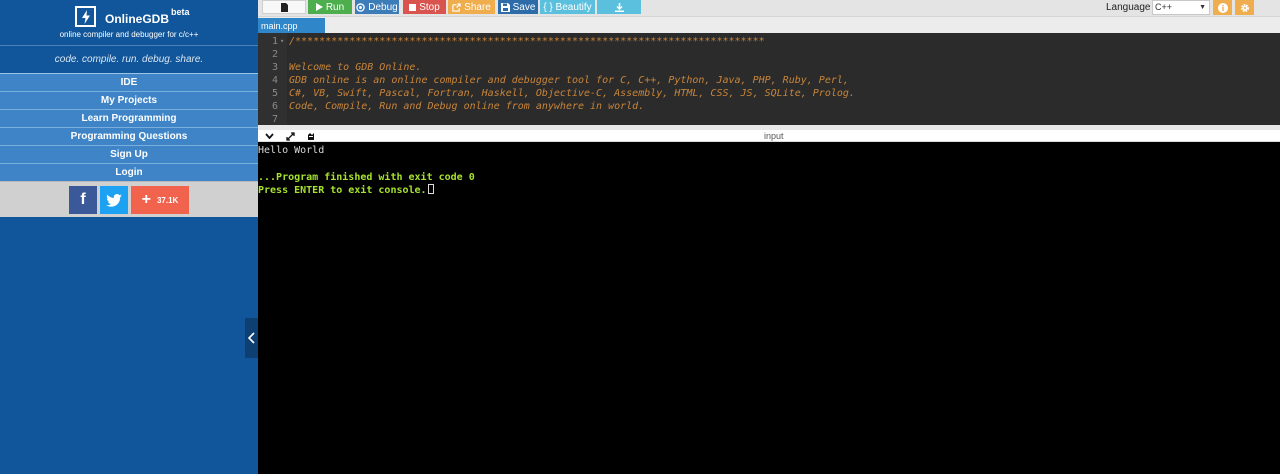 This screenshot has height=474, width=1280. What do you see at coordinates (129, 199) in the screenshot?
I see `social-bar: f + 37.1K` at bounding box center [129, 199].